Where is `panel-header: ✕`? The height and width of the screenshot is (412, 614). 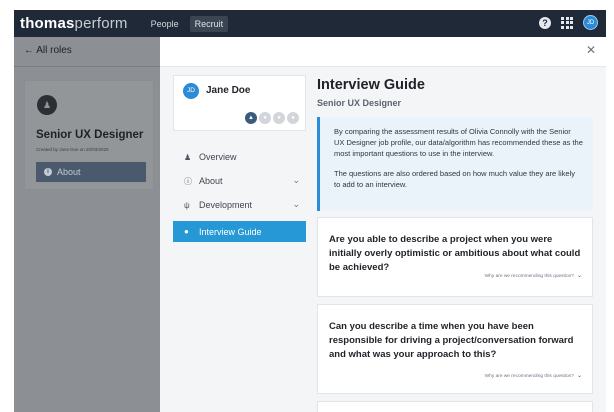 panel-header: ✕ is located at coordinates (383, 52).